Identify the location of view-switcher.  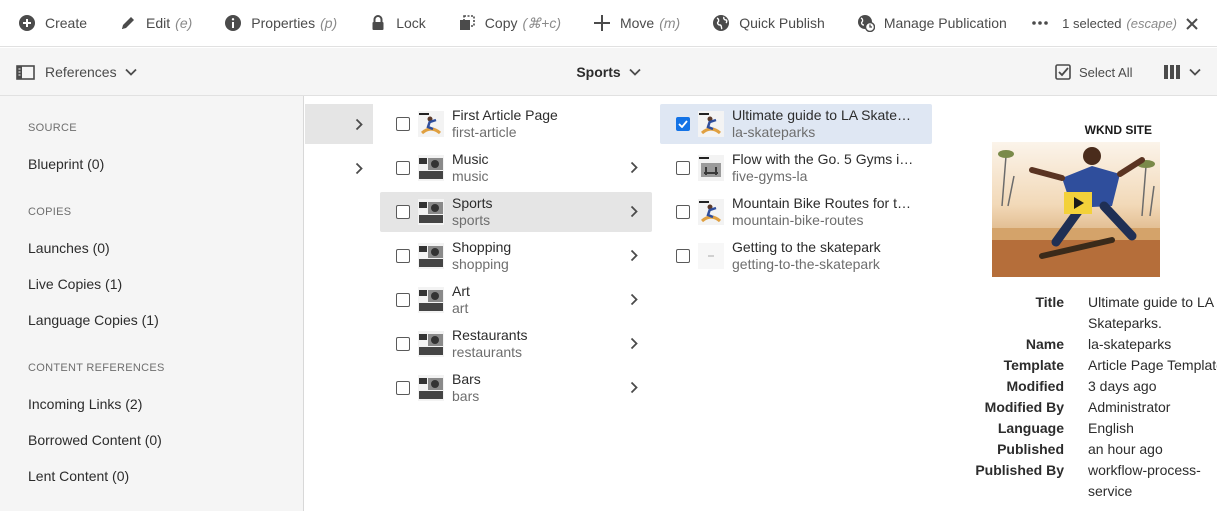
(1182, 72).